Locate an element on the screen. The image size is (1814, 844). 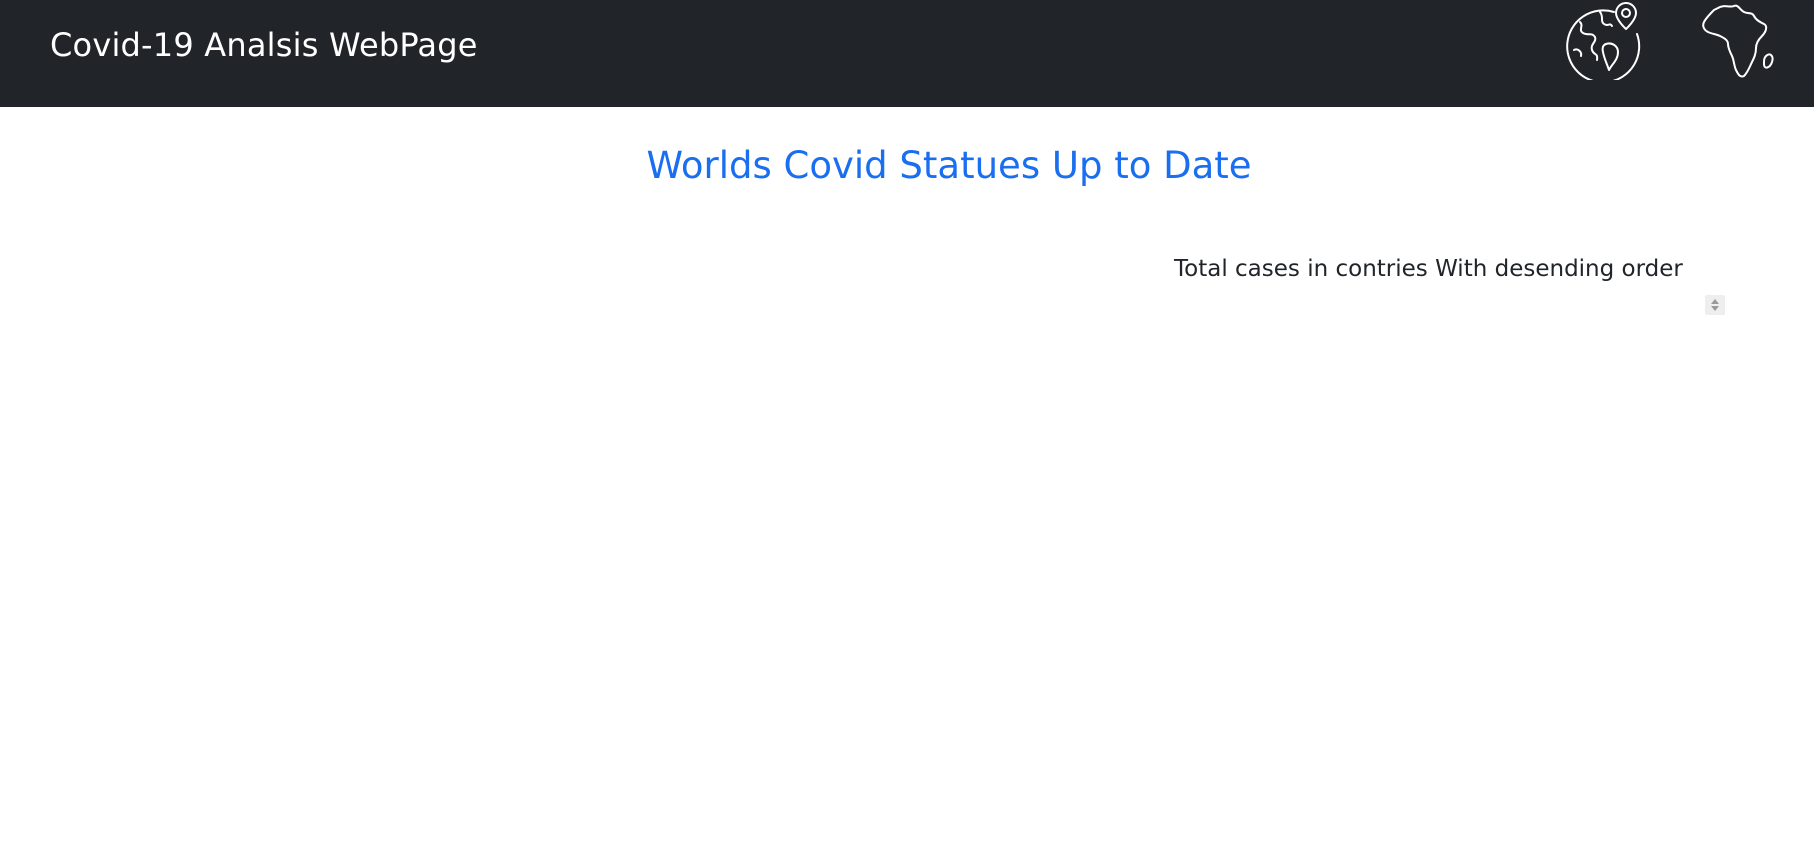
globe-location-icon is located at coordinates (1602, 42).